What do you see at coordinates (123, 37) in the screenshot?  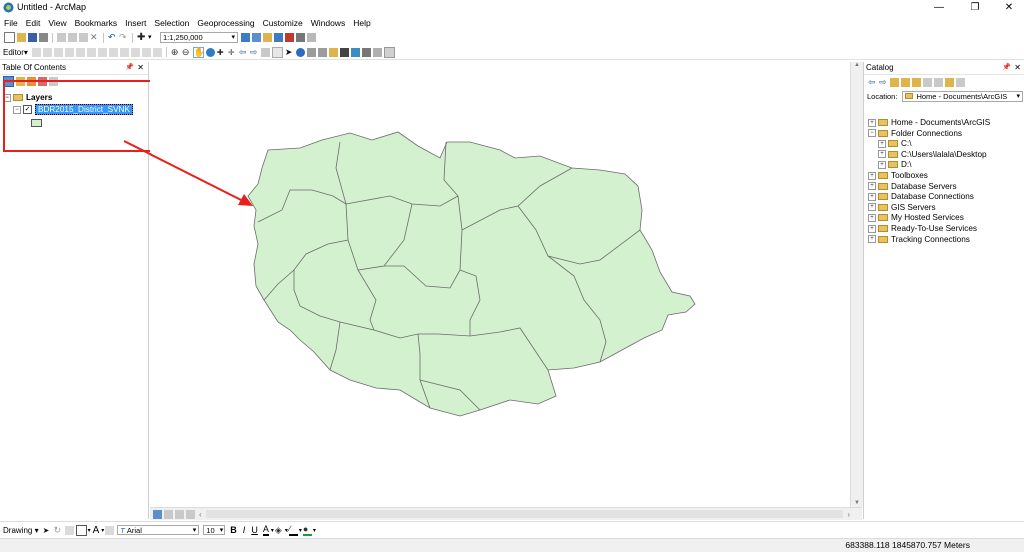 I see `redo-icon: ↷` at bounding box center [123, 37].